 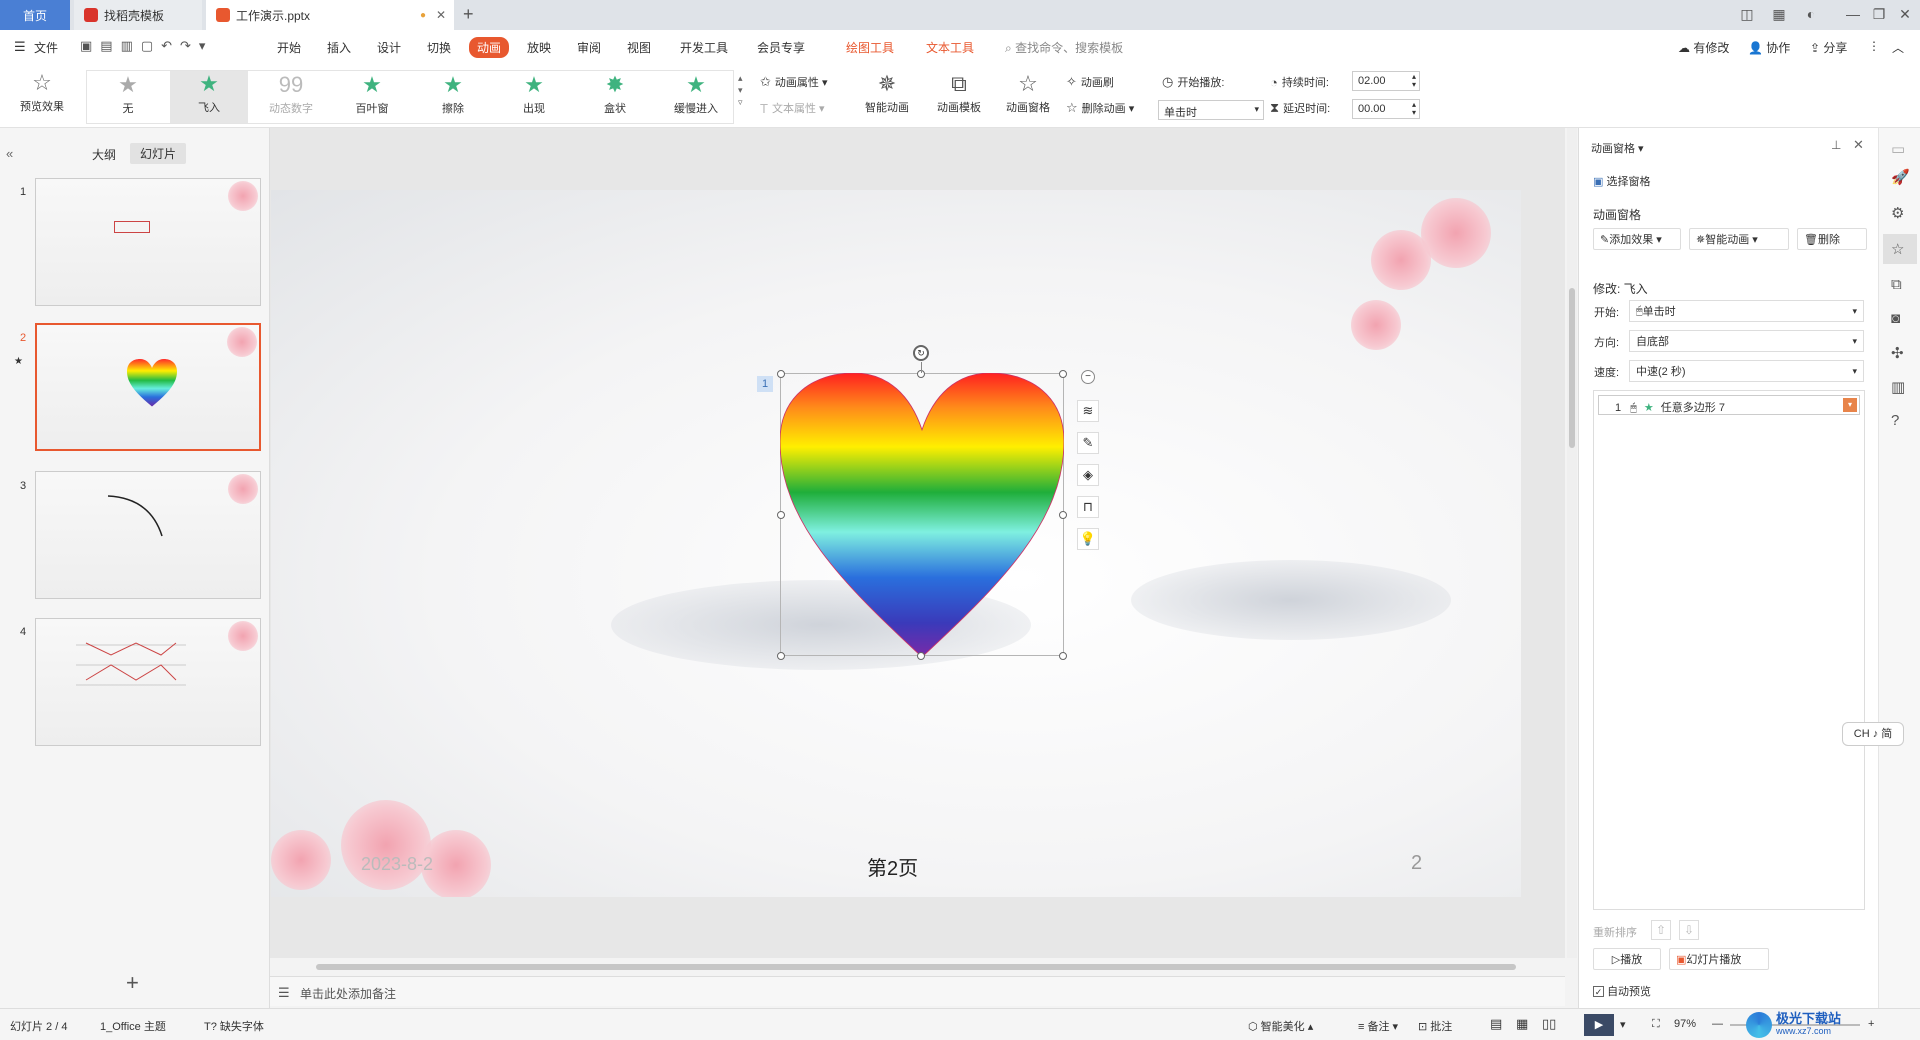 What do you see at coordinates (1905, 14) in the screenshot?
I see `close-window-icon: ✕` at bounding box center [1905, 14].